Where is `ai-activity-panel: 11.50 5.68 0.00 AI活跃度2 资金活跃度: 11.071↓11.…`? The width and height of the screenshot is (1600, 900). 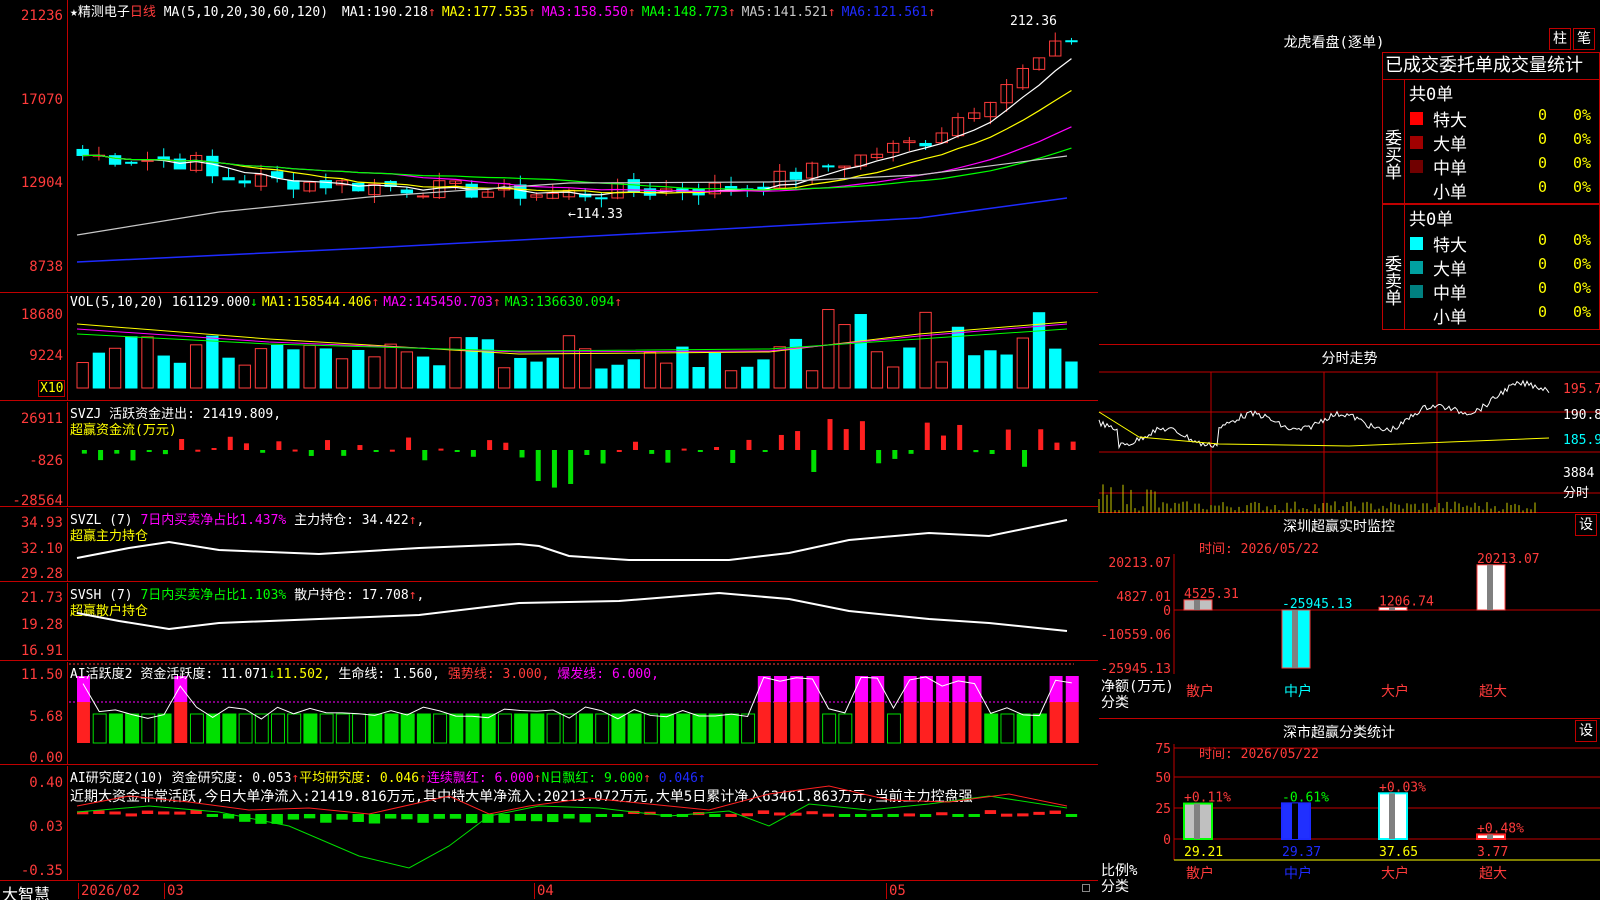
ai-activity-panel: 11.50 5.68 0.00 AI活跃度2 资金活跃度: 11.071↓11.… is located at coordinates (549, 714).